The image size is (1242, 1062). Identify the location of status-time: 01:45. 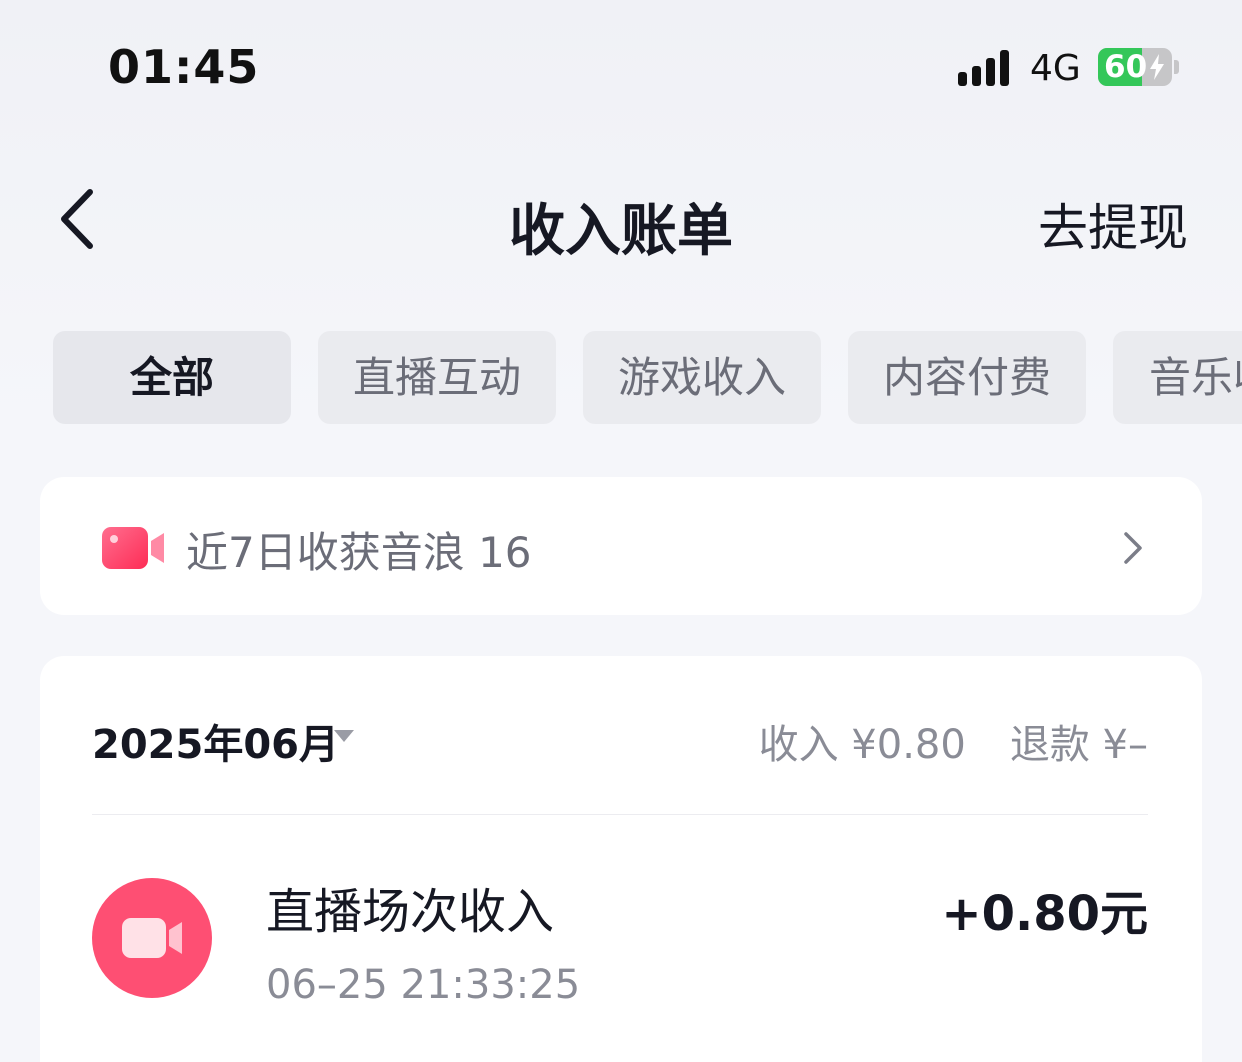
(184, 67).